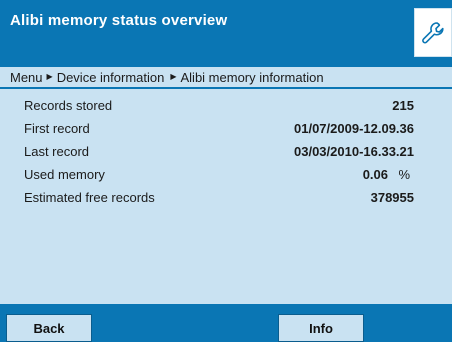  Describe the element at coordinates (219, 128) in the screenshot. I see `row-first-record: First record 01/07/2009-12.09.36` at that location.